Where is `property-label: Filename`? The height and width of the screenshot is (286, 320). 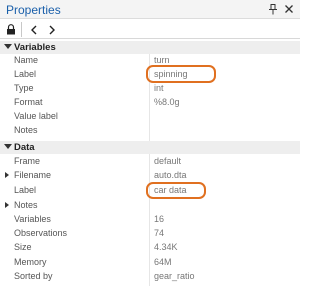
property-label: Filename is located at coordinates (33, 175).